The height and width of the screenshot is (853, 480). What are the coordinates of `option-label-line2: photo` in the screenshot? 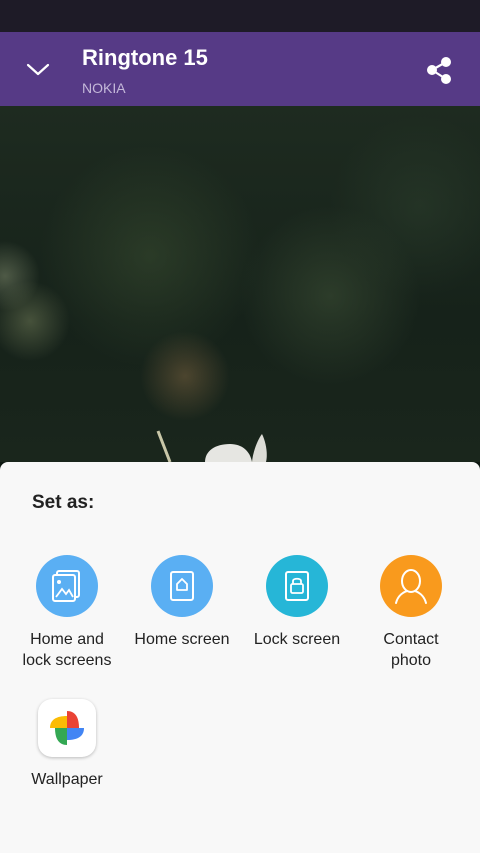 It's located at (411, 660).